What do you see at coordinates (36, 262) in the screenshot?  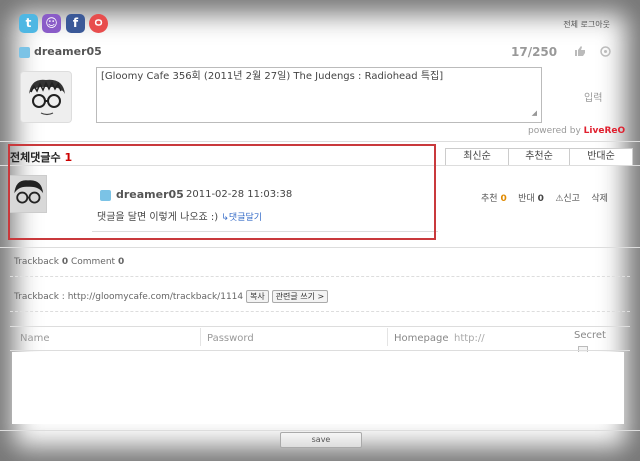 I see `trackback-label: Trackback` at bounding box center [36, 262].